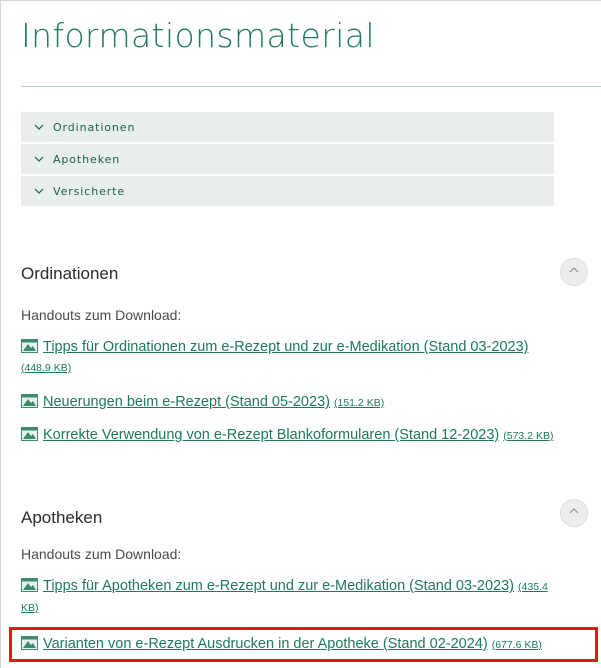 This screenshot has width=601, height=668. I want to click on highlight-box, so click(303, 644).